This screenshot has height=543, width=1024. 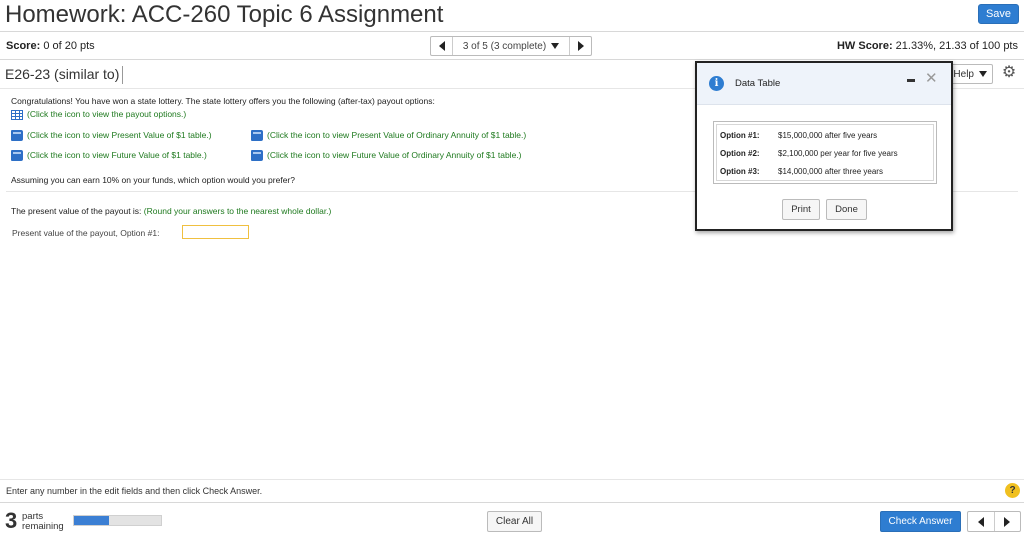 I want to click on question-icon: ?, so click(x=1012, y=490).